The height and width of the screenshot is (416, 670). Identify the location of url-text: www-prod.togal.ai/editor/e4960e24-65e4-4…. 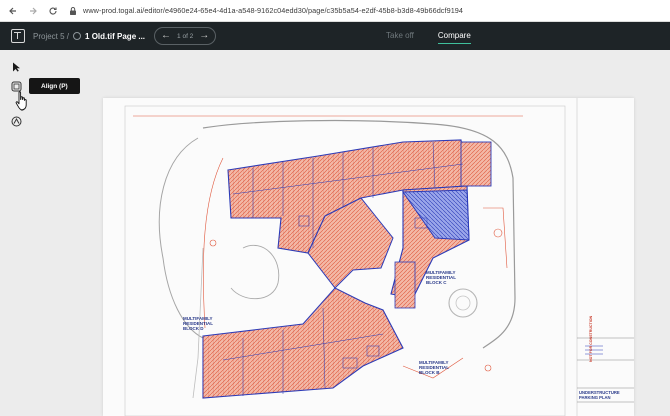
(273, 10).